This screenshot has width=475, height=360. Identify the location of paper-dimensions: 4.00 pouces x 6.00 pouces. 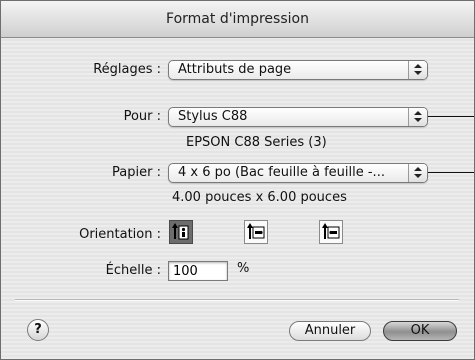
(259, 197).